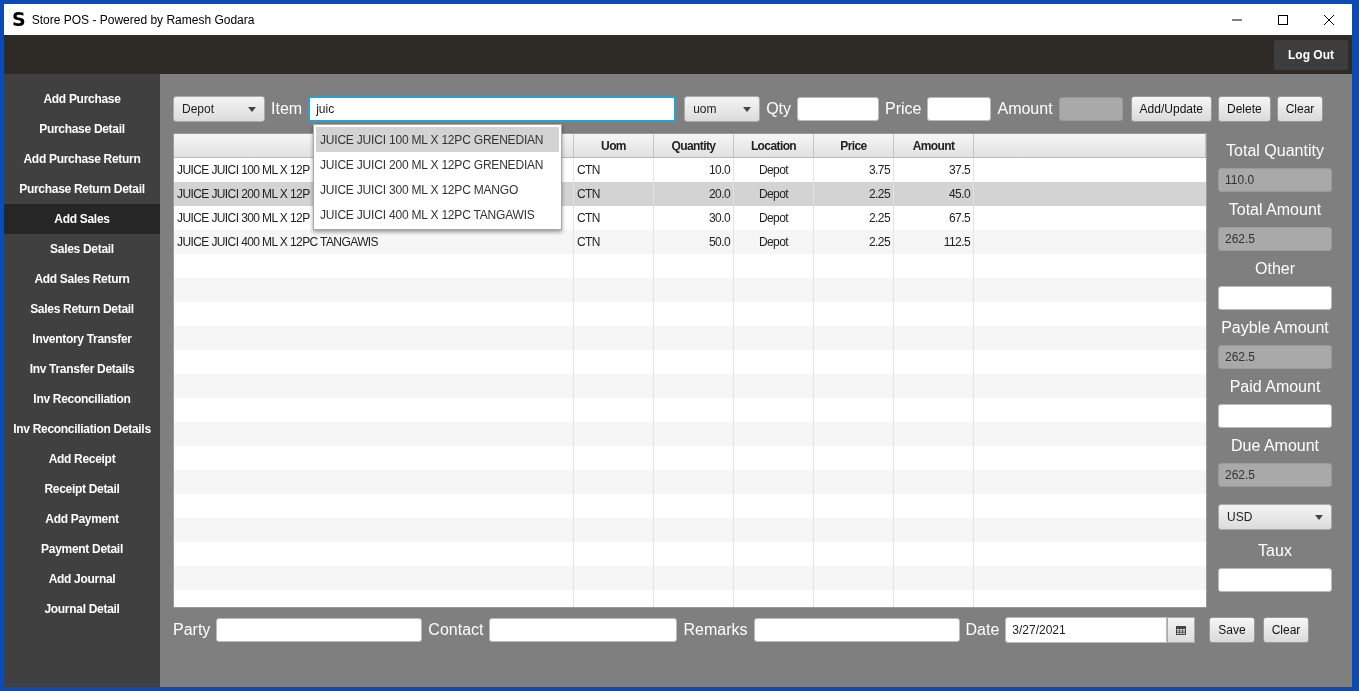  What do you see at coordinates (719, 194) in the screenshot?
I see `table-cell-text: 20.0` at bounding box center [719, 194].